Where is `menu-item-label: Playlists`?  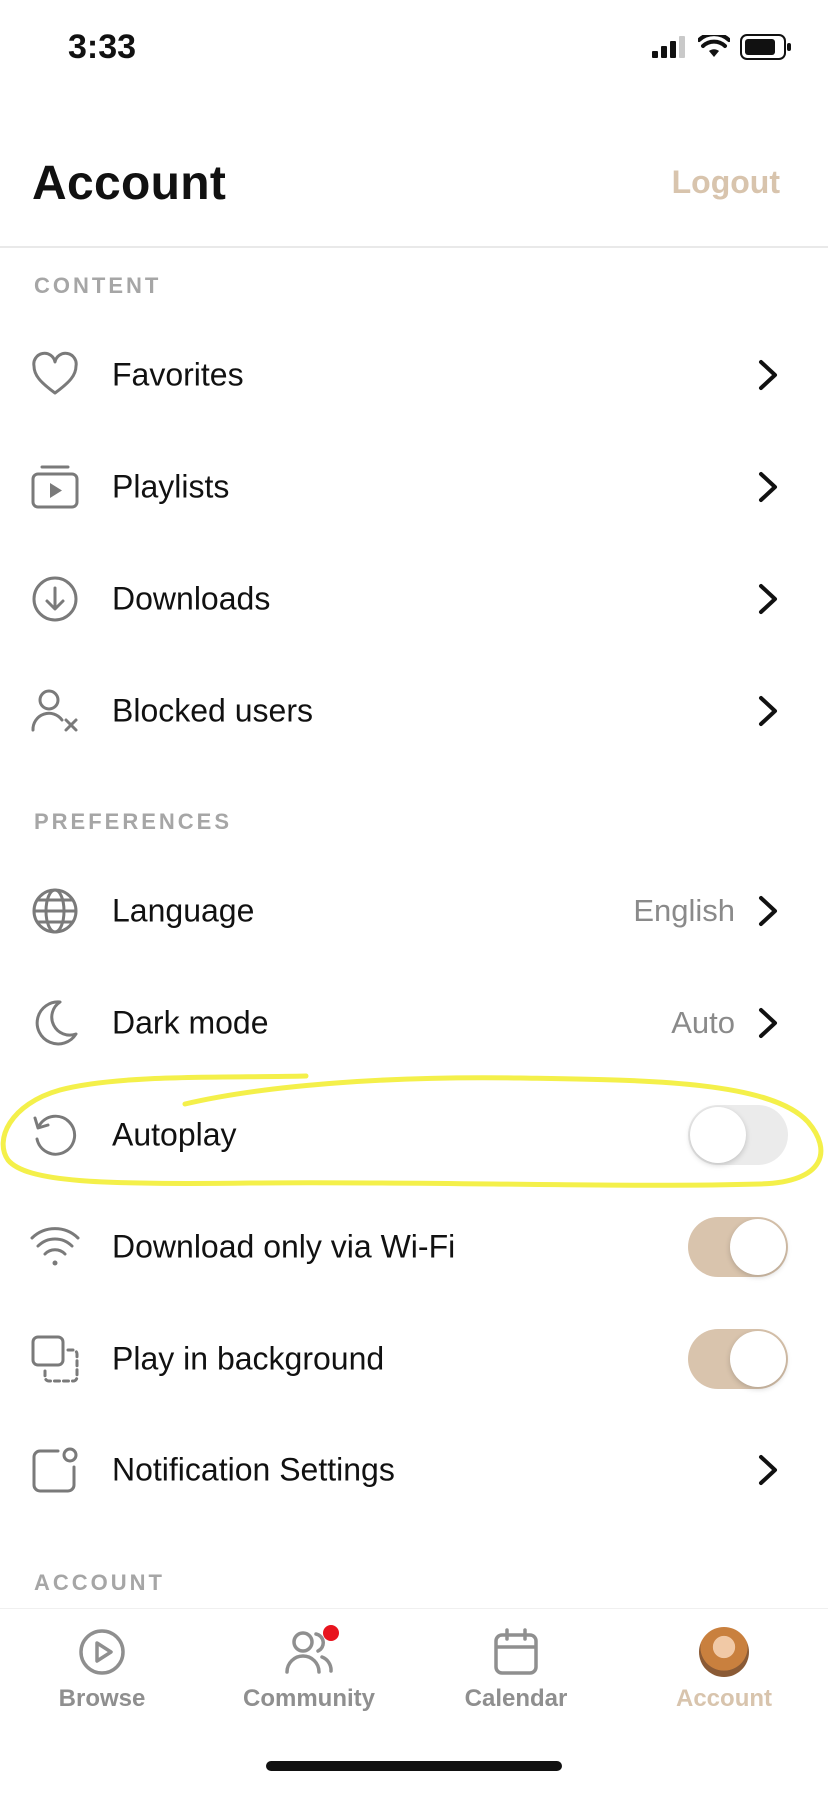 menu-item-label: Playlists is located at coordinates (171, 486).